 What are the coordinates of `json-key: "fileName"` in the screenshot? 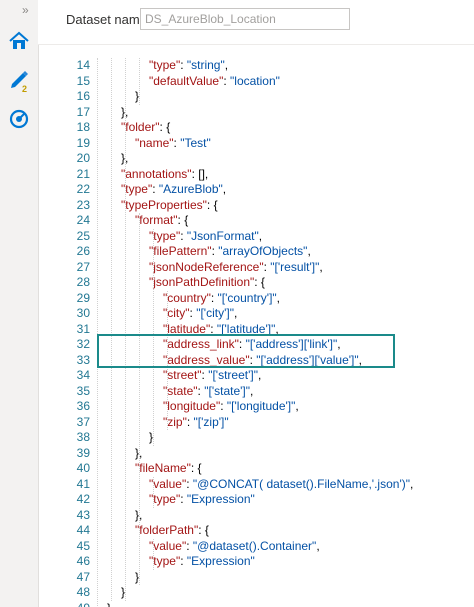 It's located at (163, 468).